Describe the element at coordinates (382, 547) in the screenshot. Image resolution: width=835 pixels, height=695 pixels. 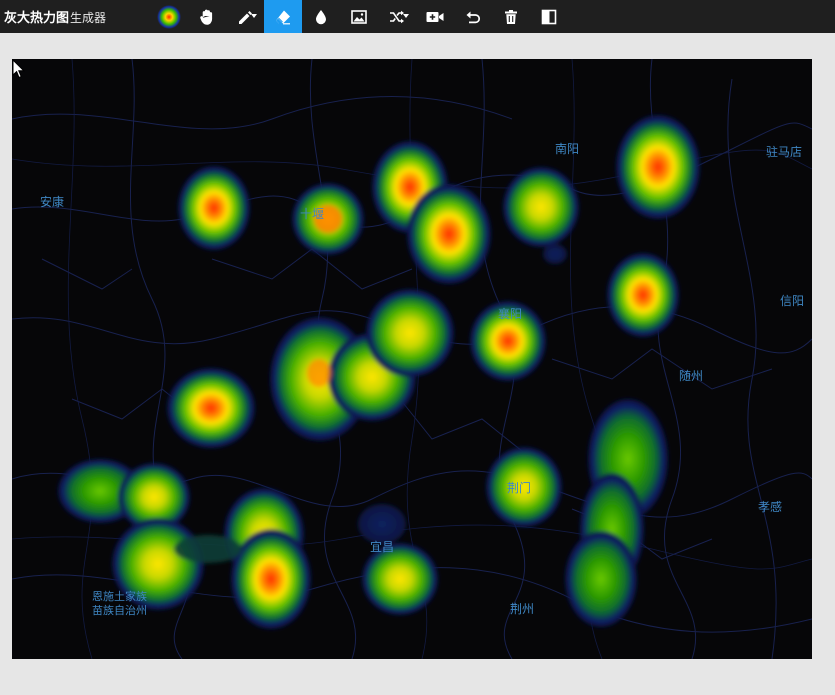
I see `city-yichang: 宜昌` at that location.